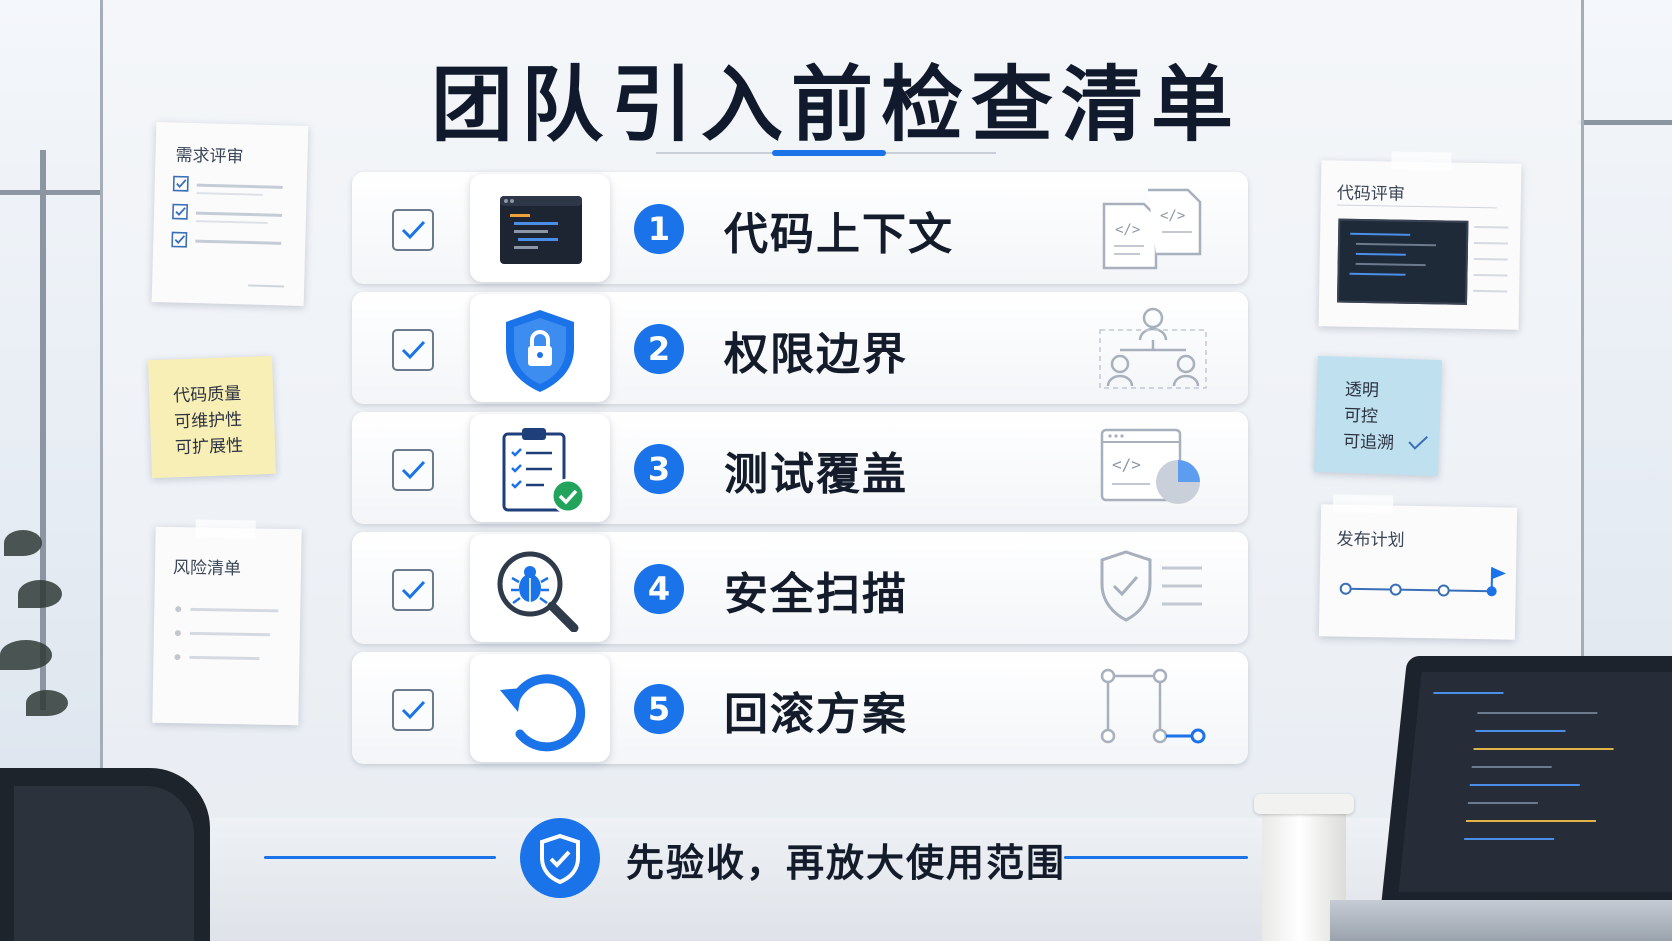 This screenshot has height=941, width=1672. What do you see at coordinates (839, 234) in the screenshot?
I see `row-label: 代码上下文` at bounding box center [839, 234].